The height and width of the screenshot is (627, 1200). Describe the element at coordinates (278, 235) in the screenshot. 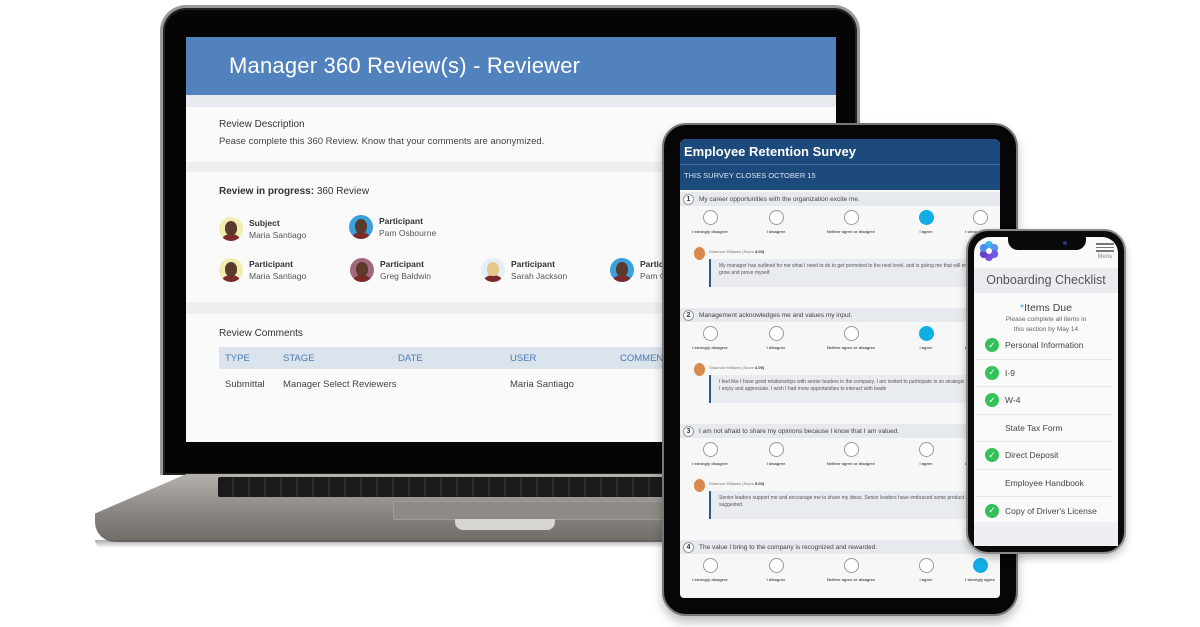

I see `person-name: Maria Santiago` at that location.